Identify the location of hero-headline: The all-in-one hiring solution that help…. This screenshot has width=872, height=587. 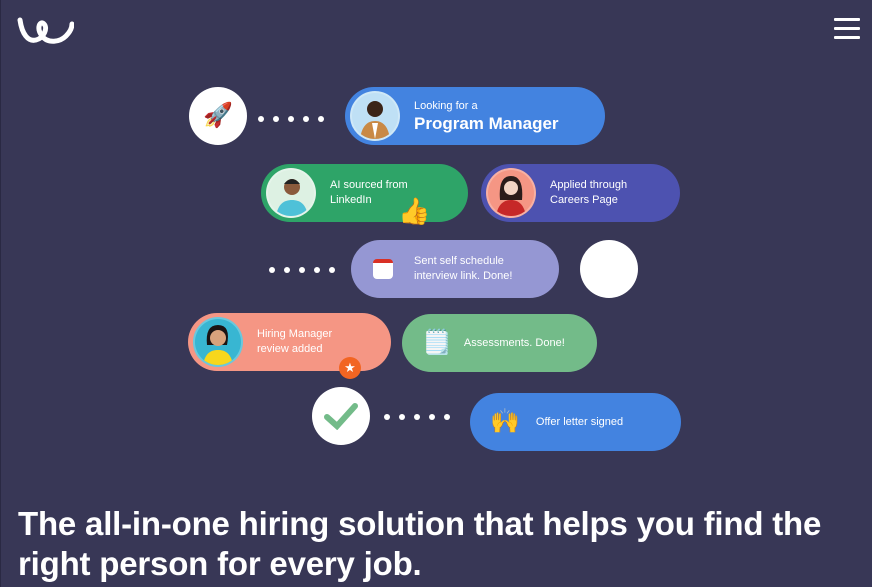
(420, 543).